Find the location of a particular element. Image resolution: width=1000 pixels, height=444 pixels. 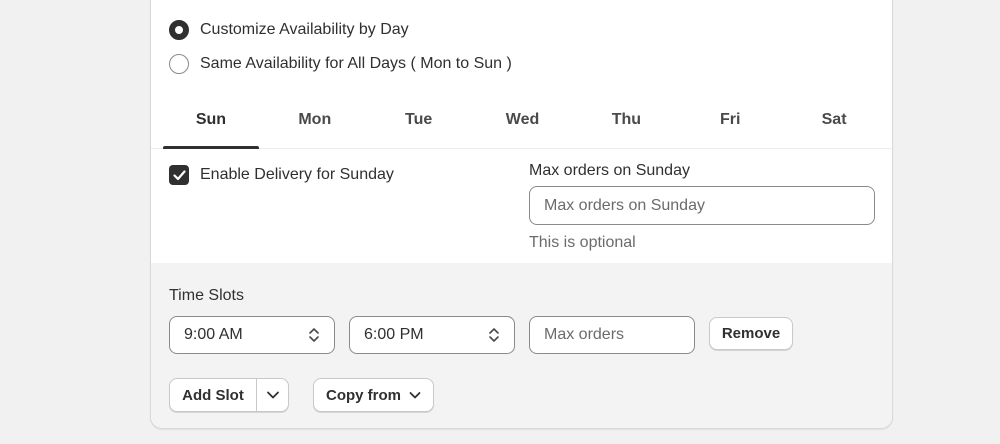

radio-button-checked is located at coordinates (179, 30).